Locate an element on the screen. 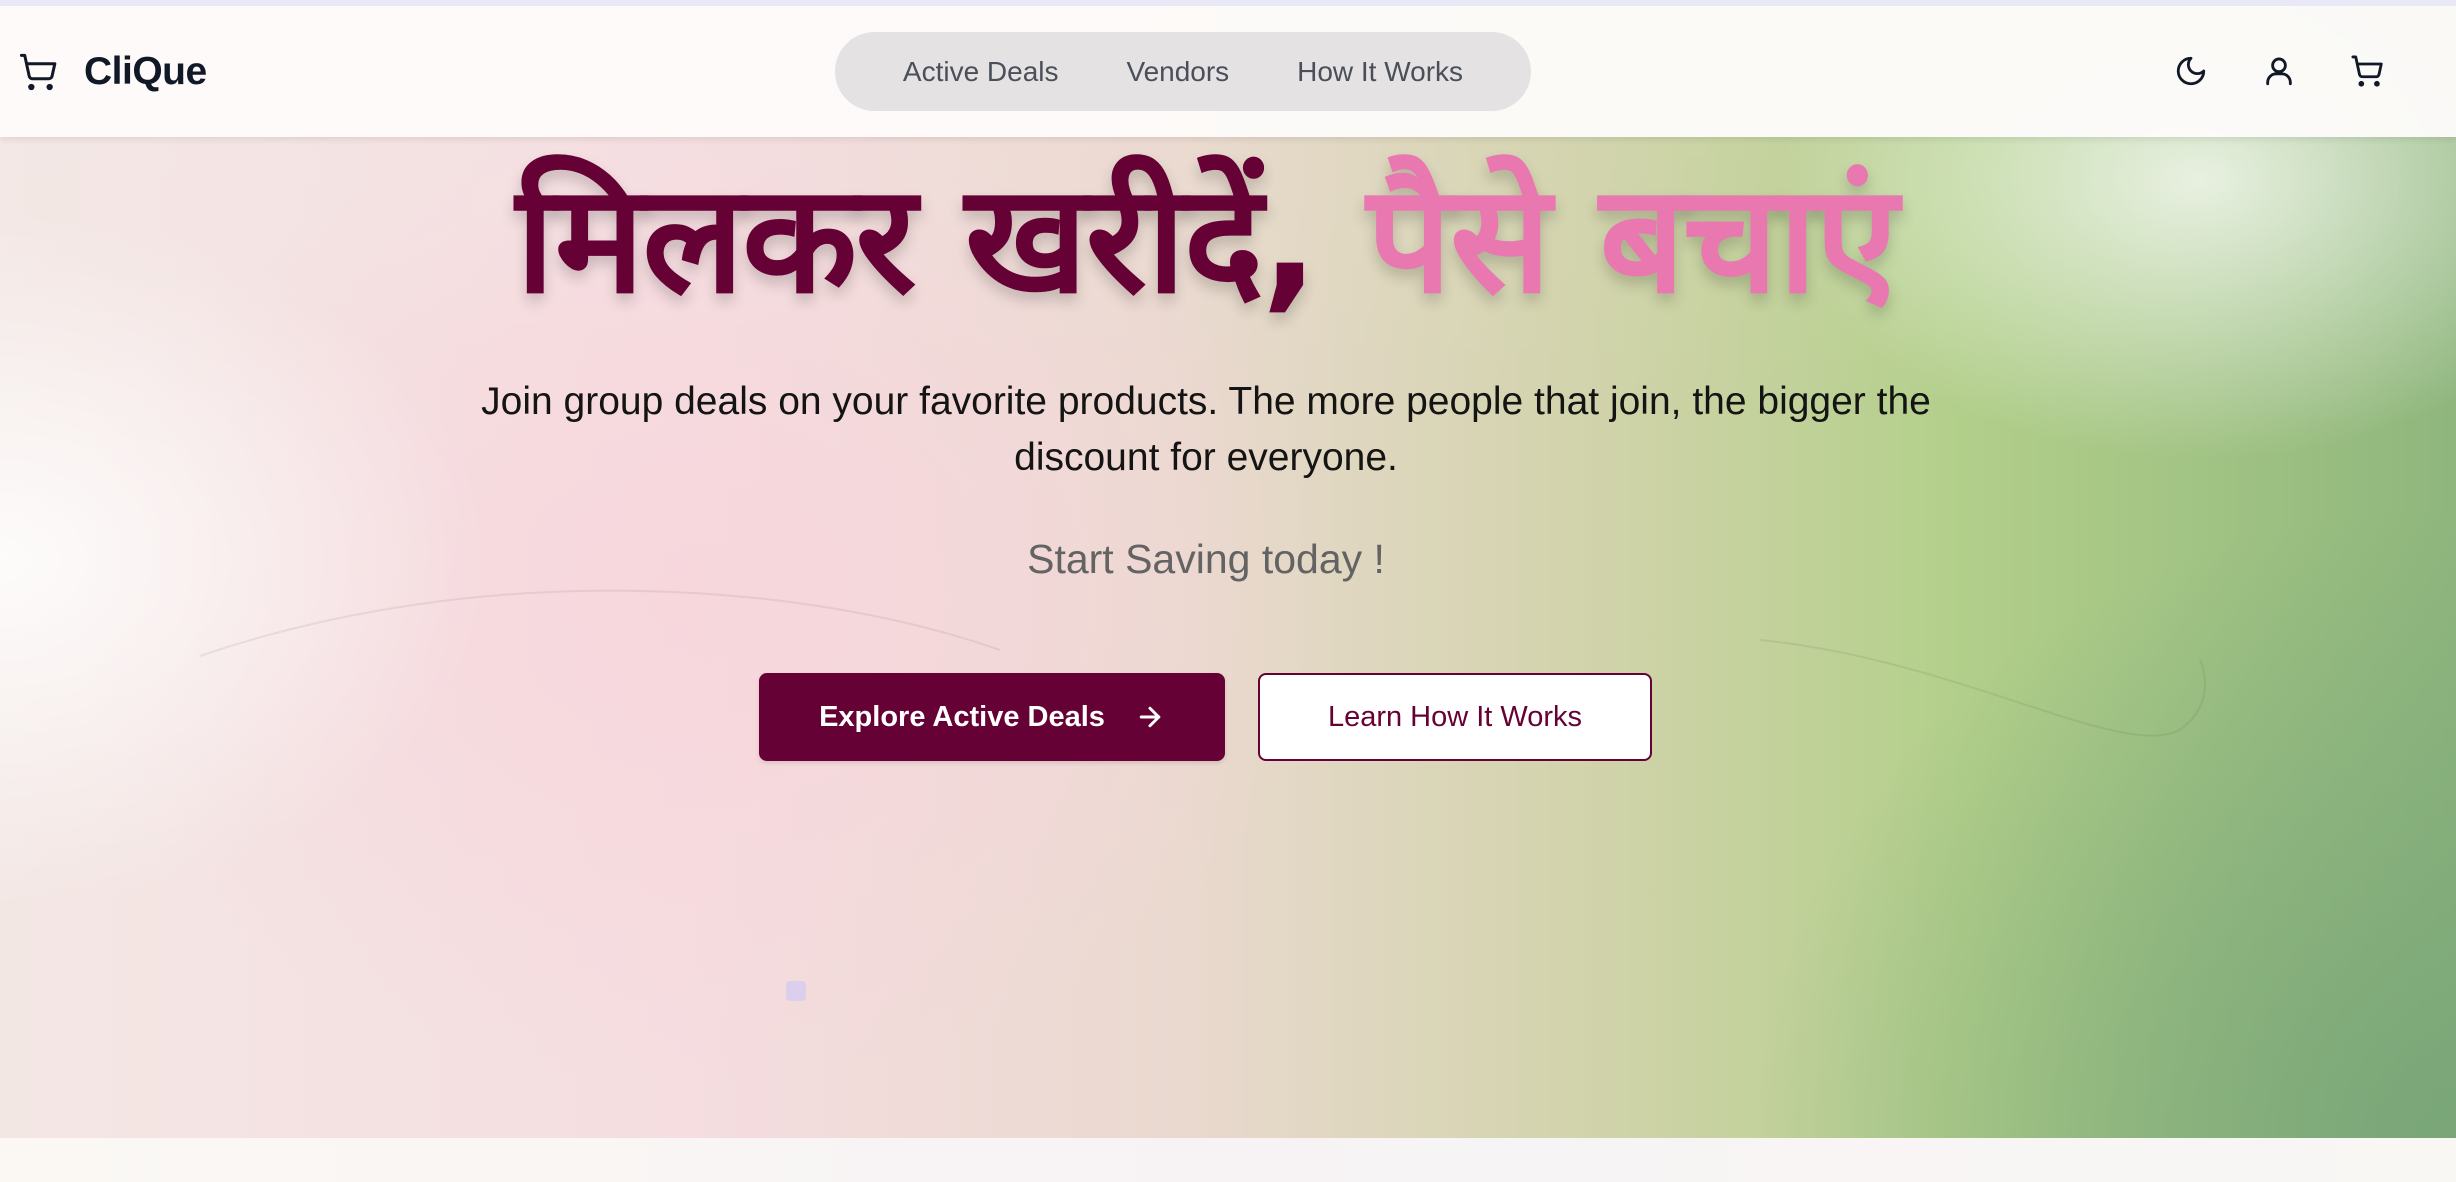 This screenshot has width=2456, height=1182. navbar: CliQue Active Deals Vendors How It Works is located at coordinates (1228, 71).